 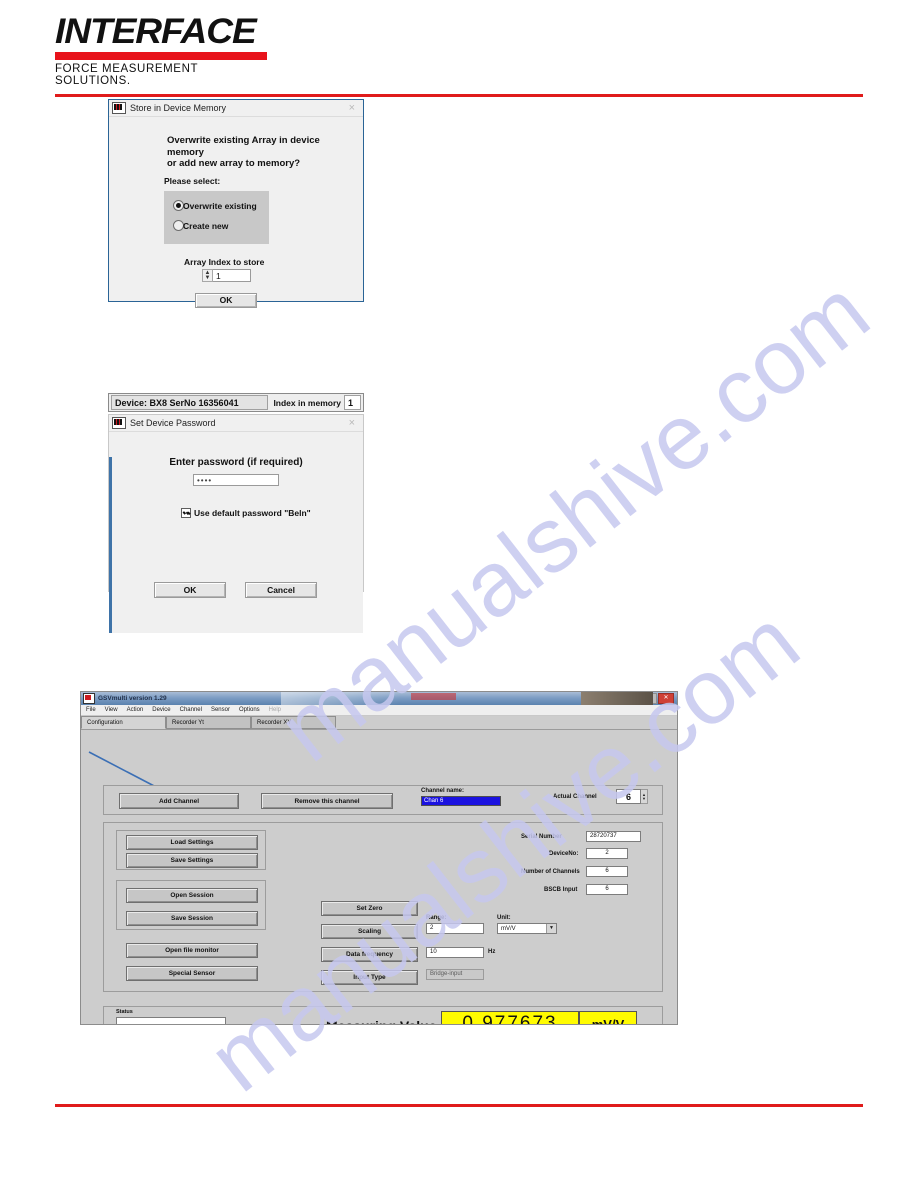 I want to click on dialog-question-line2: or add new array to memory?, so click(x=234, y=163).